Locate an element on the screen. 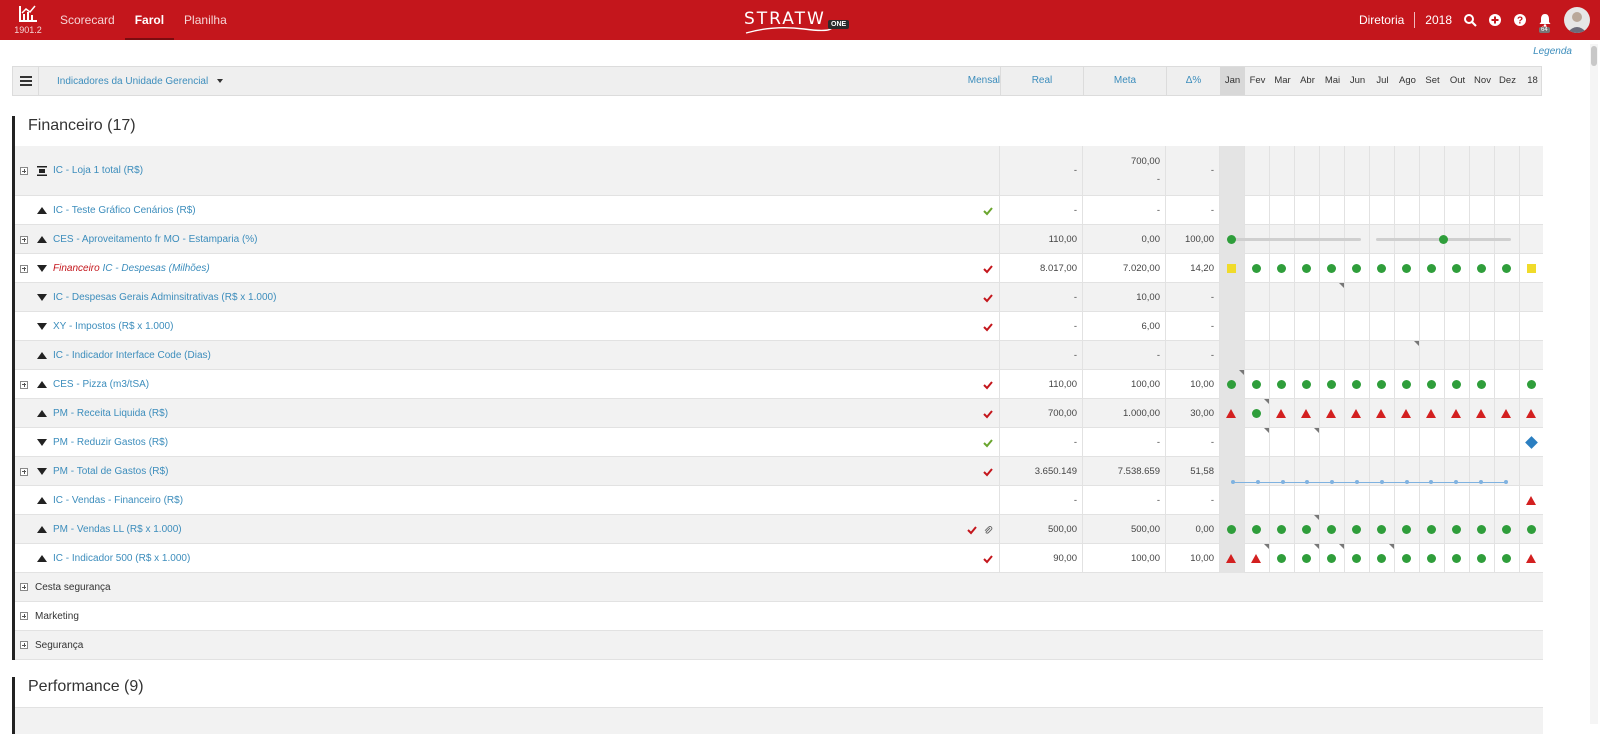 The image size is (1600, 734). month-header-nov: Nov is located at coordinates (1482, 81).